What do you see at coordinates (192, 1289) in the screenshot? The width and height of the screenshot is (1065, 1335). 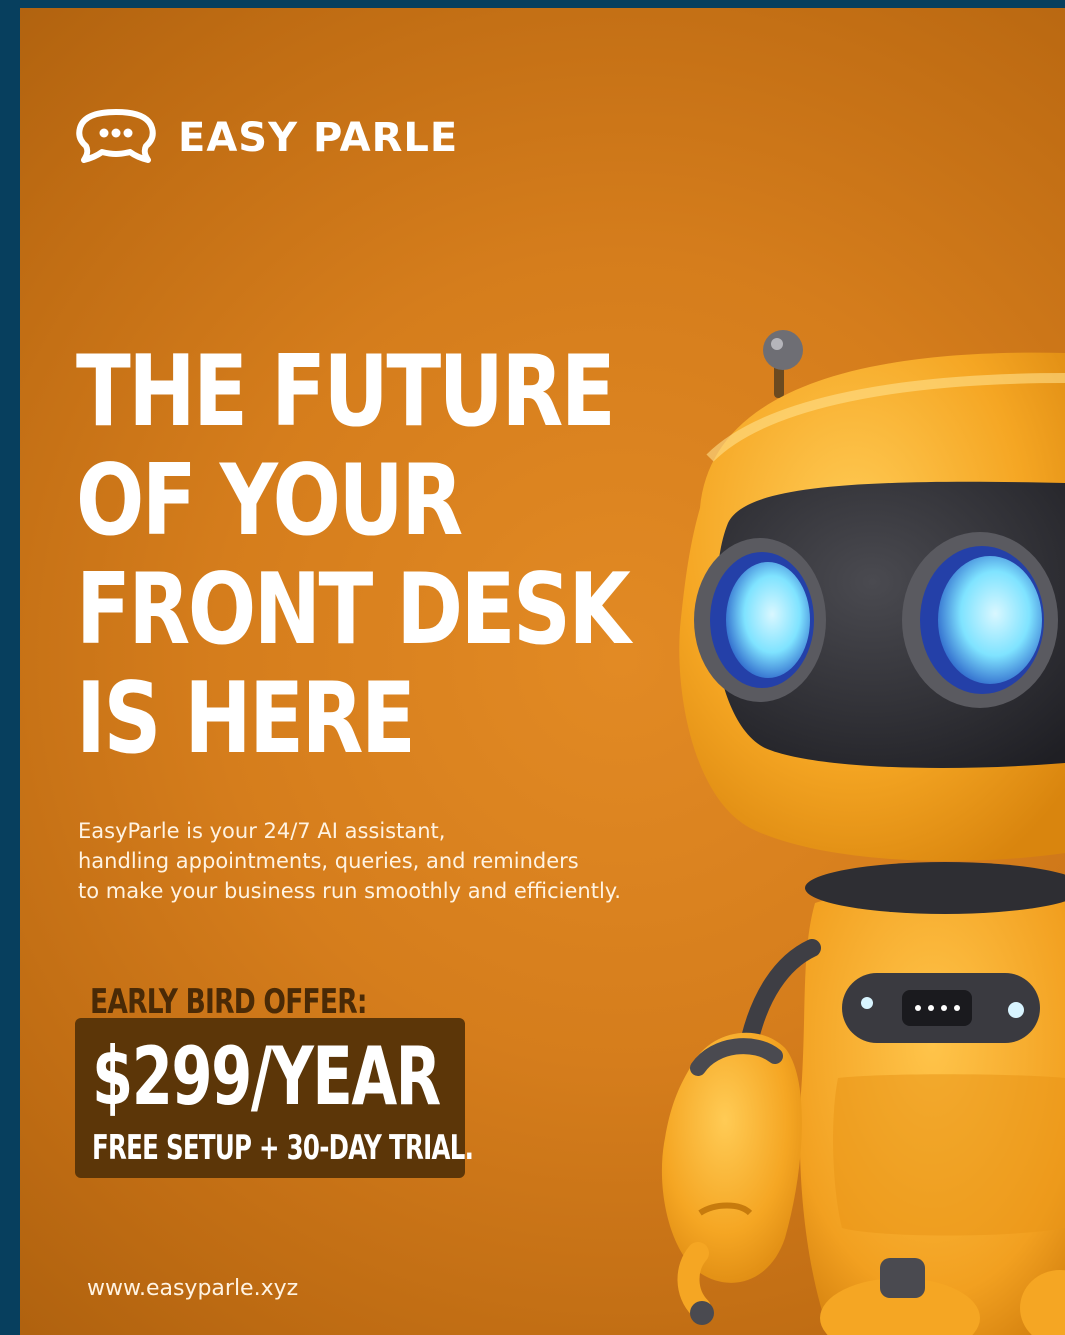 I see `website-link: www.easyparle.xyz` at bounding box center [192, 1289].